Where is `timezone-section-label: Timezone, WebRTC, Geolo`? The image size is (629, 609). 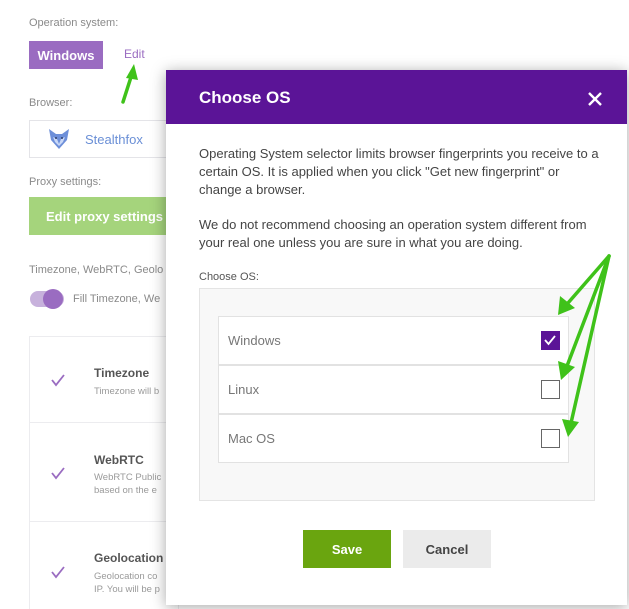
timezone-section-label: Timezone, WebRTC, Geolo is located at coordinates (96, 270).